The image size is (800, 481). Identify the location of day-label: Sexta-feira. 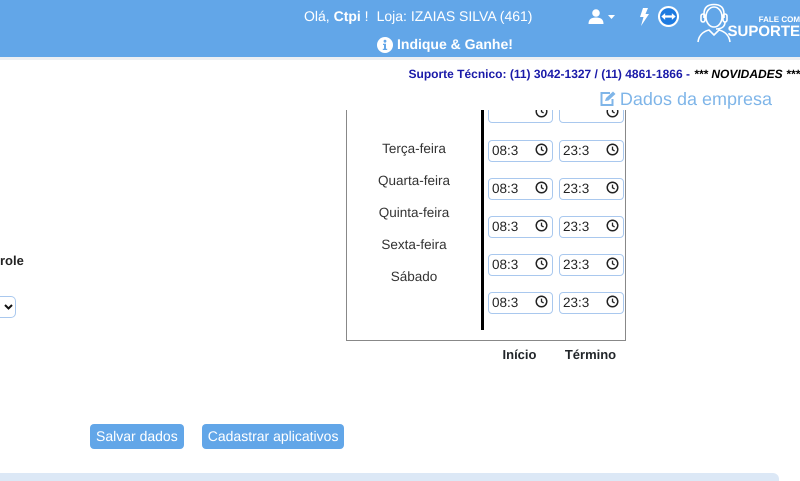
(414, 245).